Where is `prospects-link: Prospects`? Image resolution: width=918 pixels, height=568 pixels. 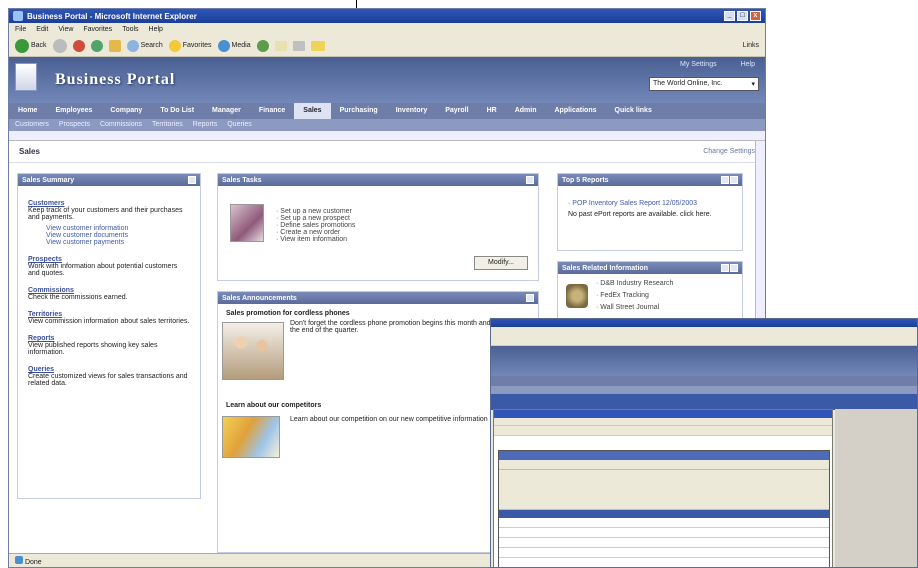 prospects-link: Prospects is located at coordinates (109, 259).